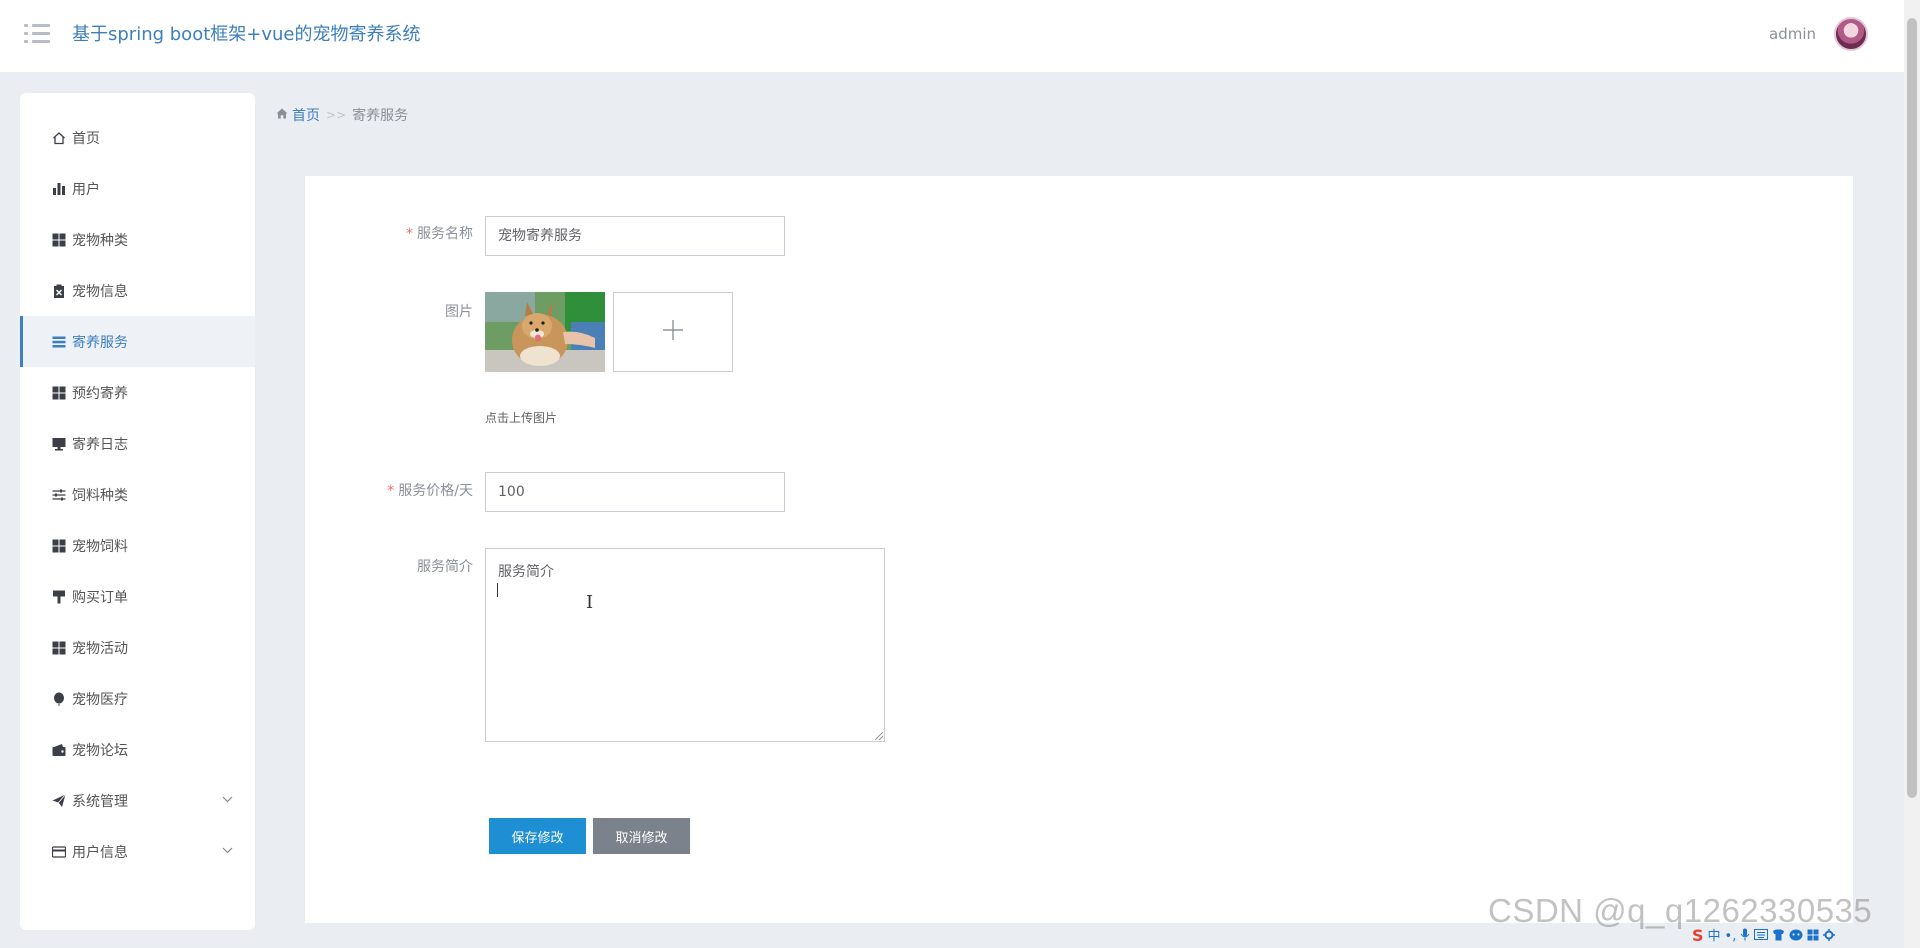  I want to click on menu-toggle-icon, so click(37, 34).